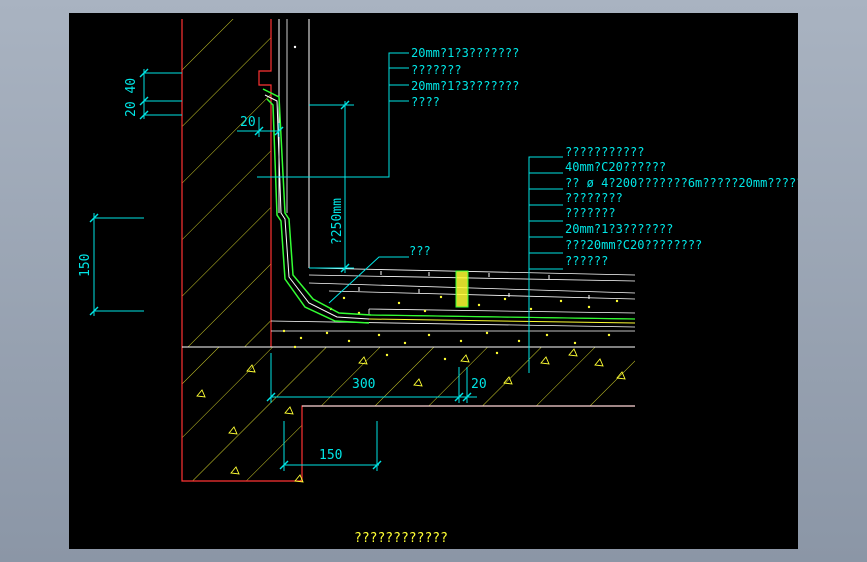  I want to click on dim-20-40: 20 40, so click(131, 97).